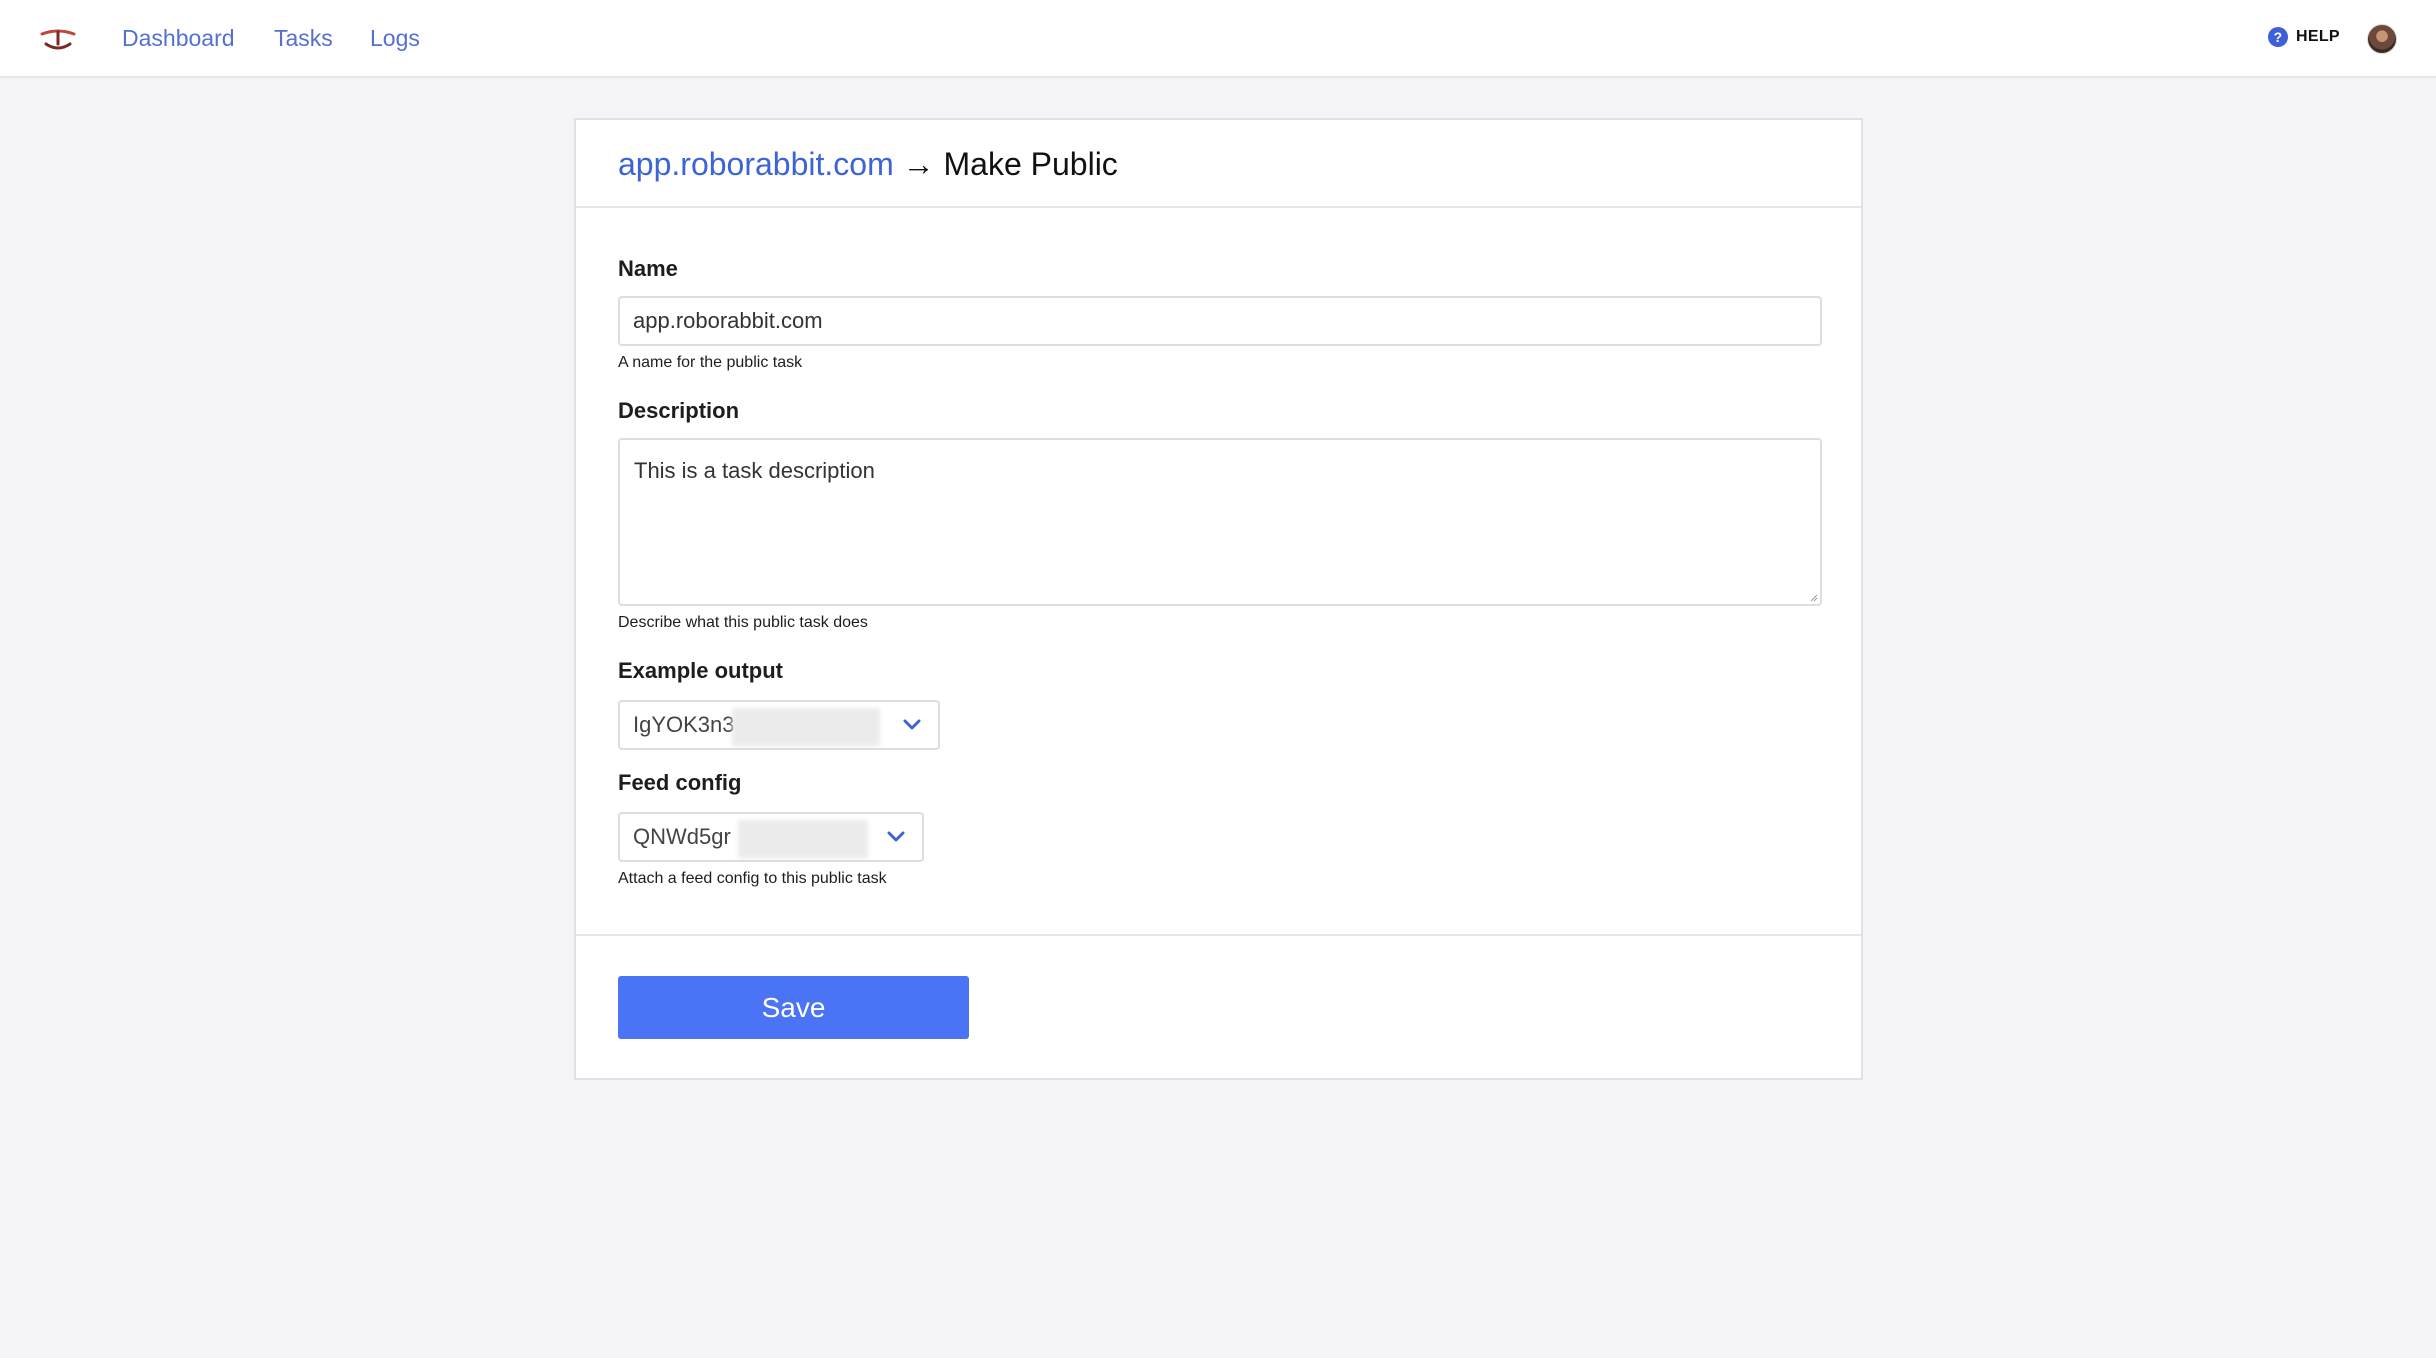 This screenshot has width=2436, height=1358. I want to click on user-avatar, so click(2382, 39).